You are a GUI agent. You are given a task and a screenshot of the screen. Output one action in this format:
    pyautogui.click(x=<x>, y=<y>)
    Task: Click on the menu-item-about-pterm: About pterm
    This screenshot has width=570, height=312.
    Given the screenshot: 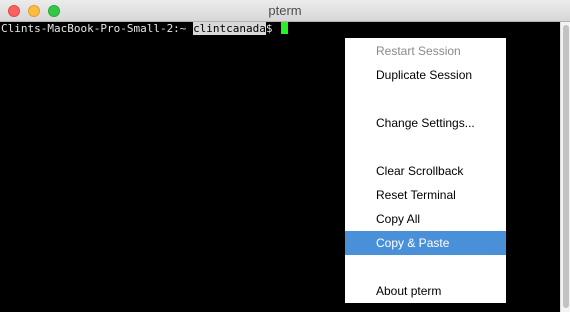 What is the action you would take?
    pyautogui.click(x=425, y=291)
    